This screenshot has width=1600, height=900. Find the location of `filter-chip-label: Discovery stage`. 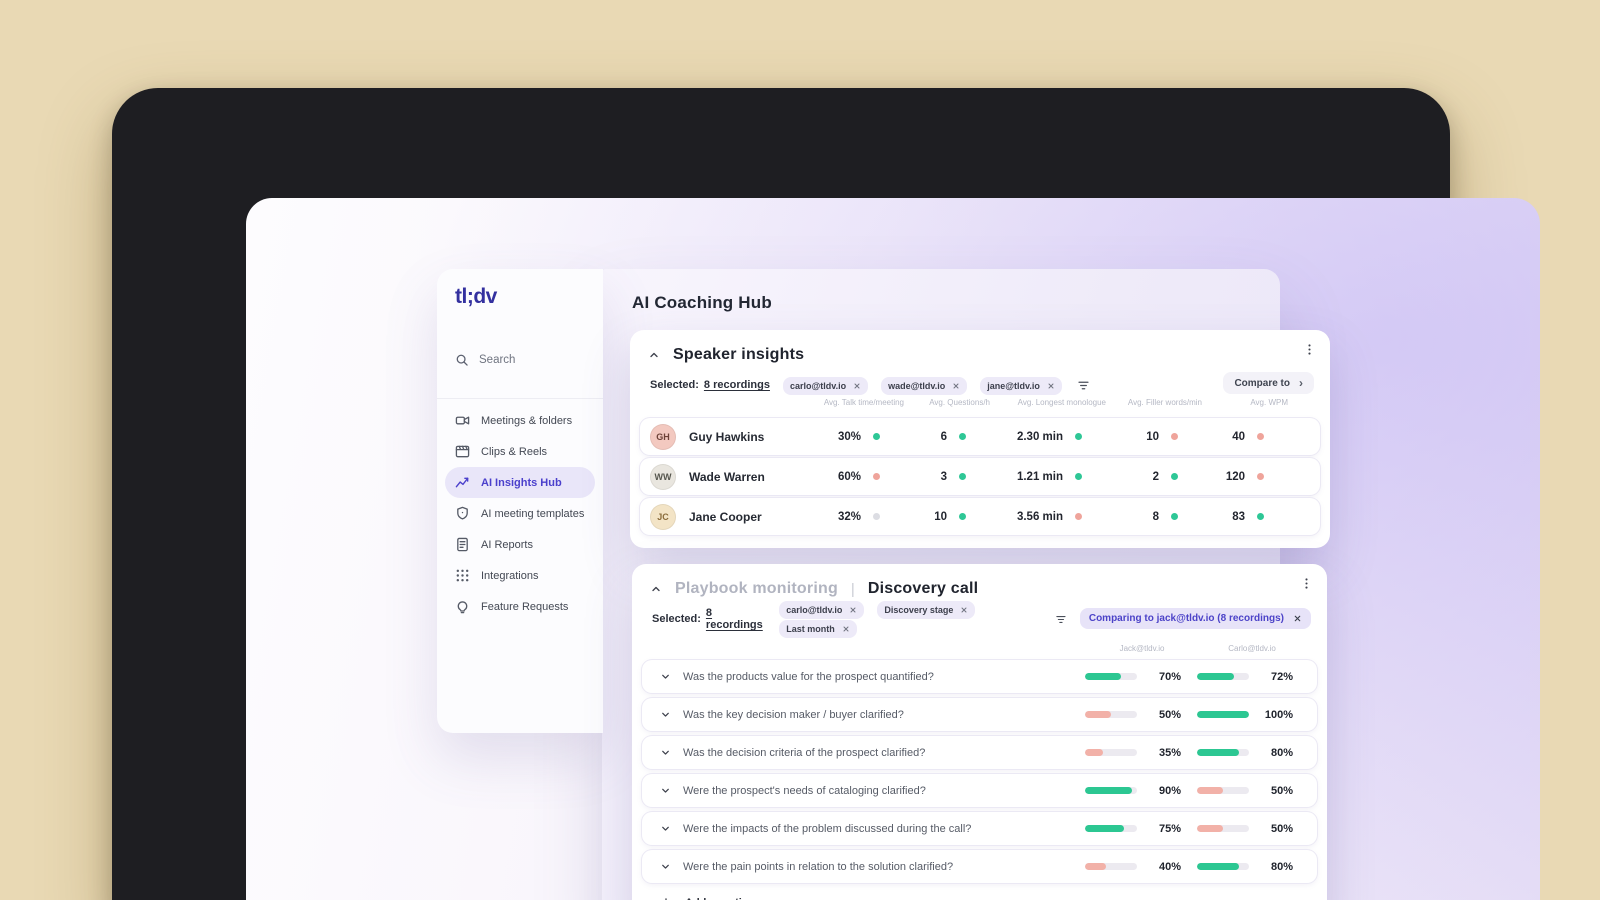

filter-chip-label: Discovery stage is located at coordinates (919, 610).